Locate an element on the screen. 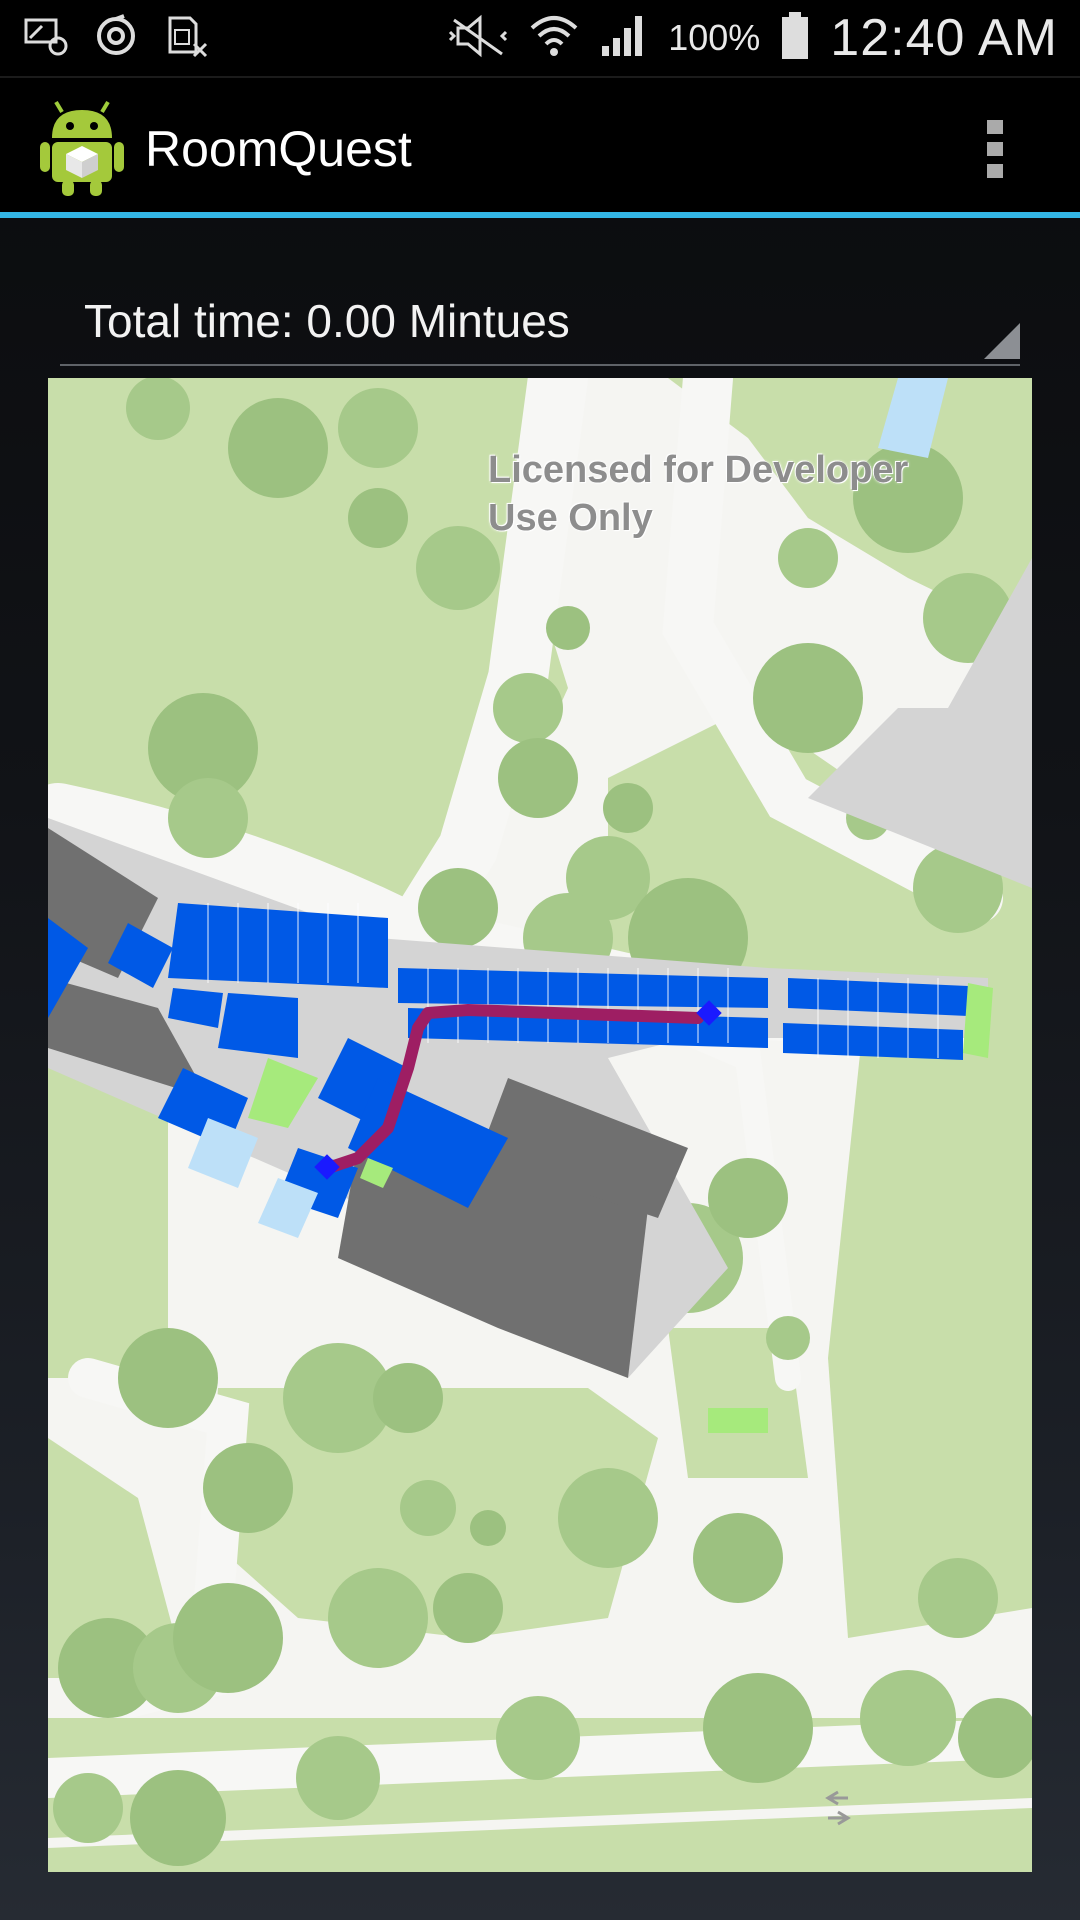 The width and height of the screenshot is (1080, 1920). status-system: 100% 12:40 AM is located at coordinates (764, 38).